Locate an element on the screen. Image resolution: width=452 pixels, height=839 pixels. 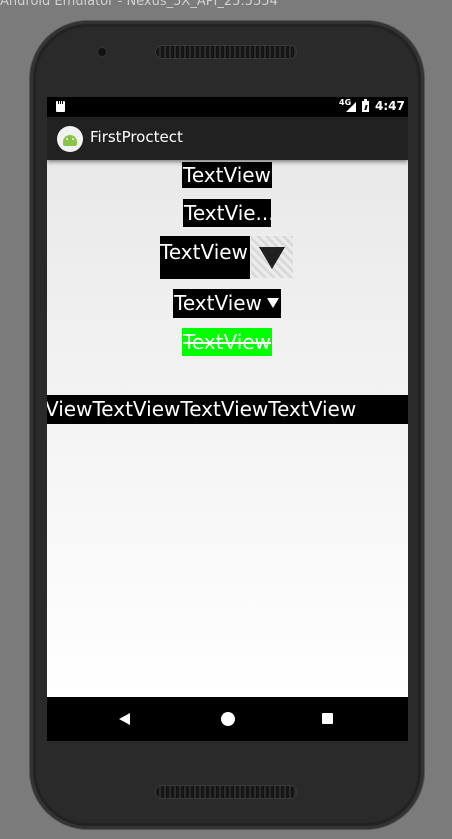
battery-charging-icon is located at coordinates (365, 105).